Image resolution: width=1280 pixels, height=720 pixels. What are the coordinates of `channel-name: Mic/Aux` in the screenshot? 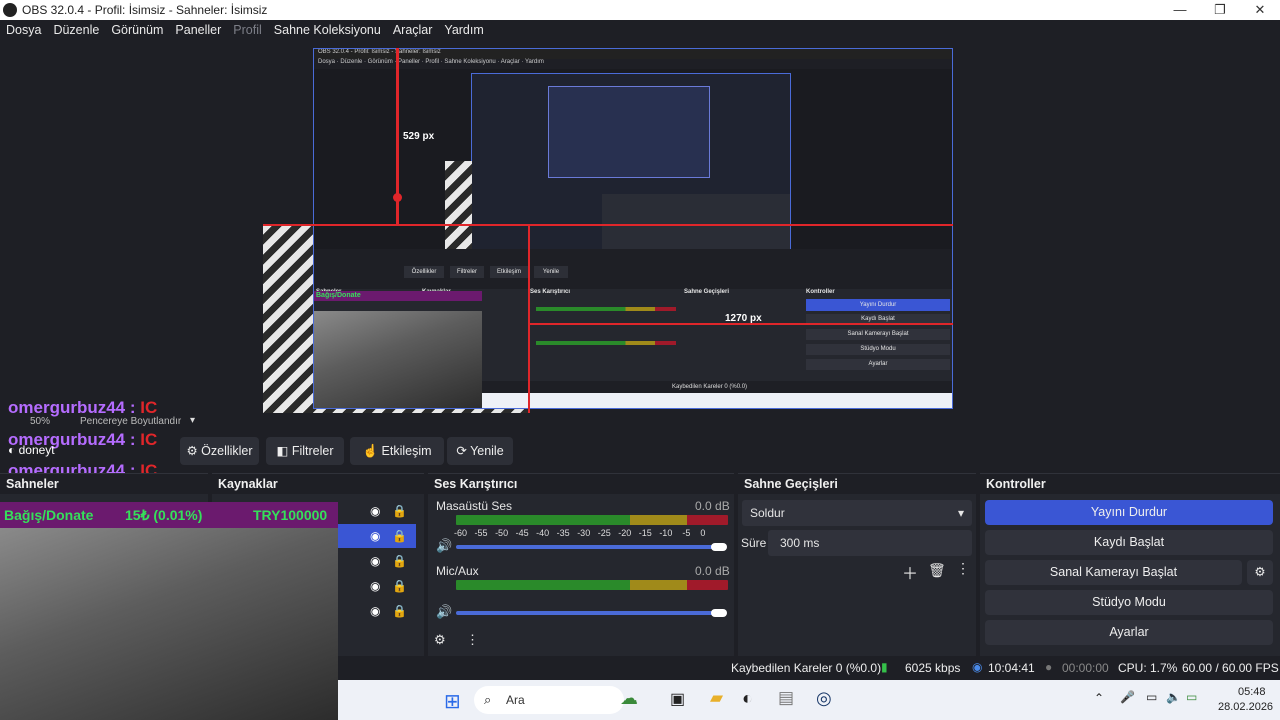 It's located at (457, 571).